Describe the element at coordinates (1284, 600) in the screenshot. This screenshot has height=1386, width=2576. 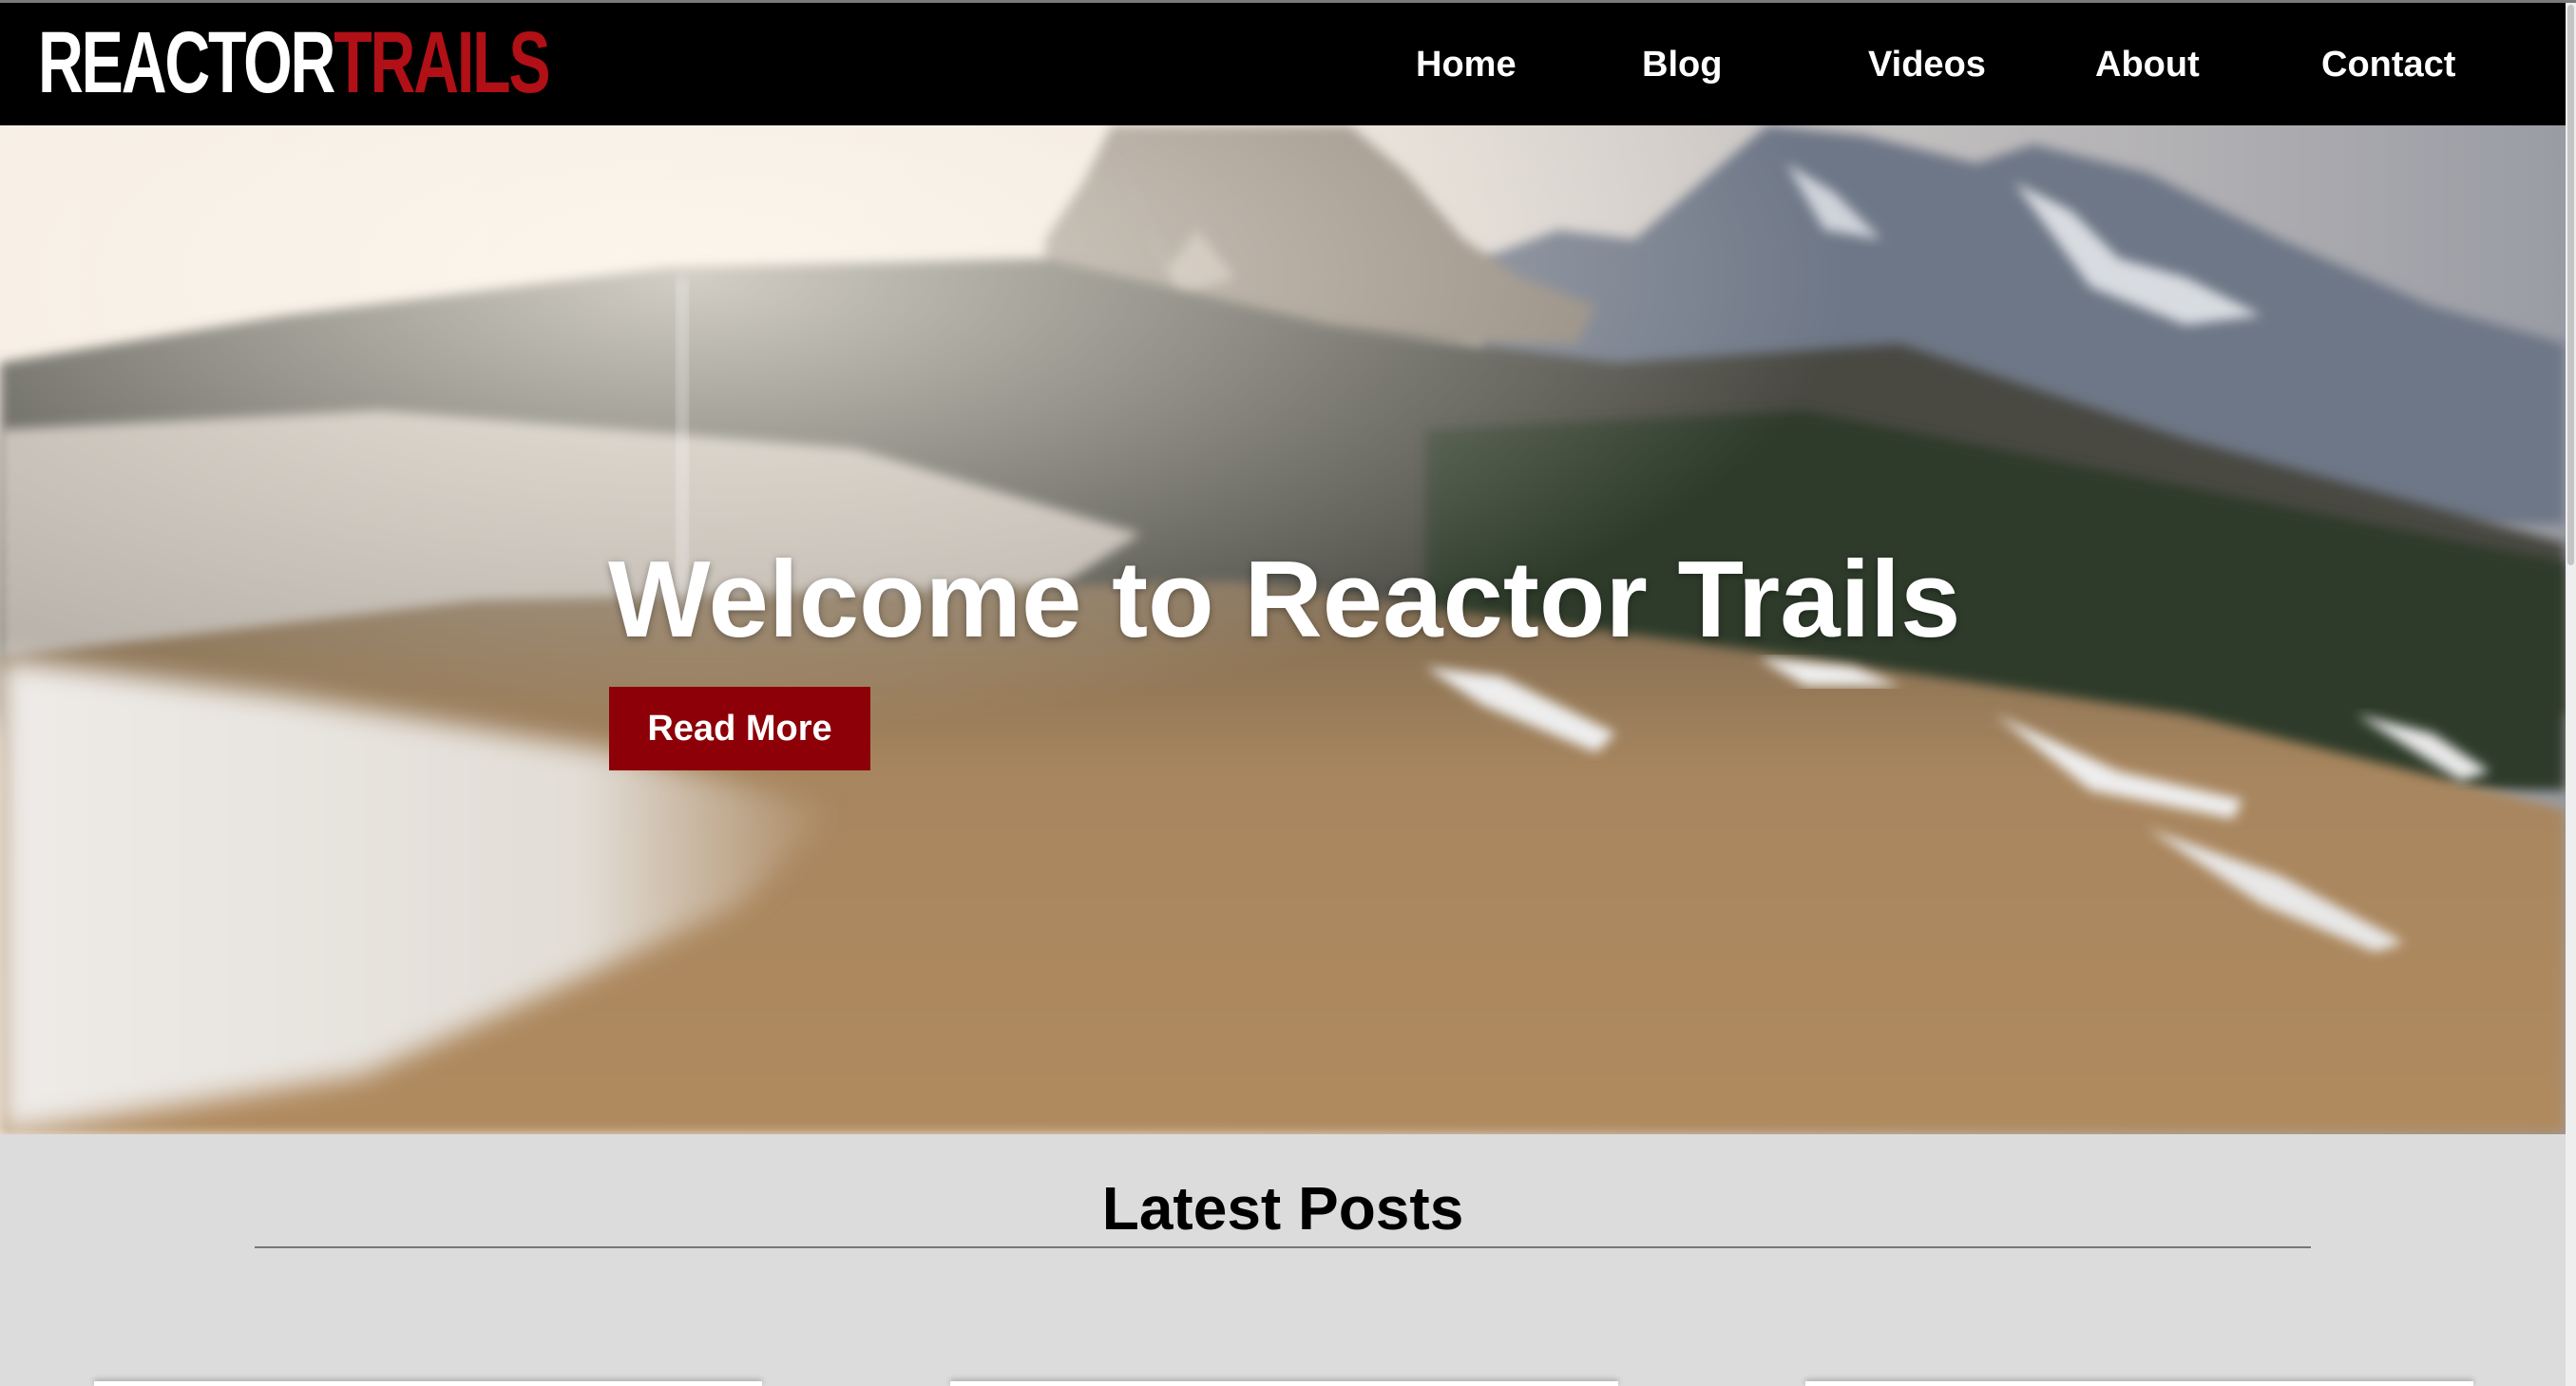
I see `hero-title: Welcome to Reactor Trails` at that location.